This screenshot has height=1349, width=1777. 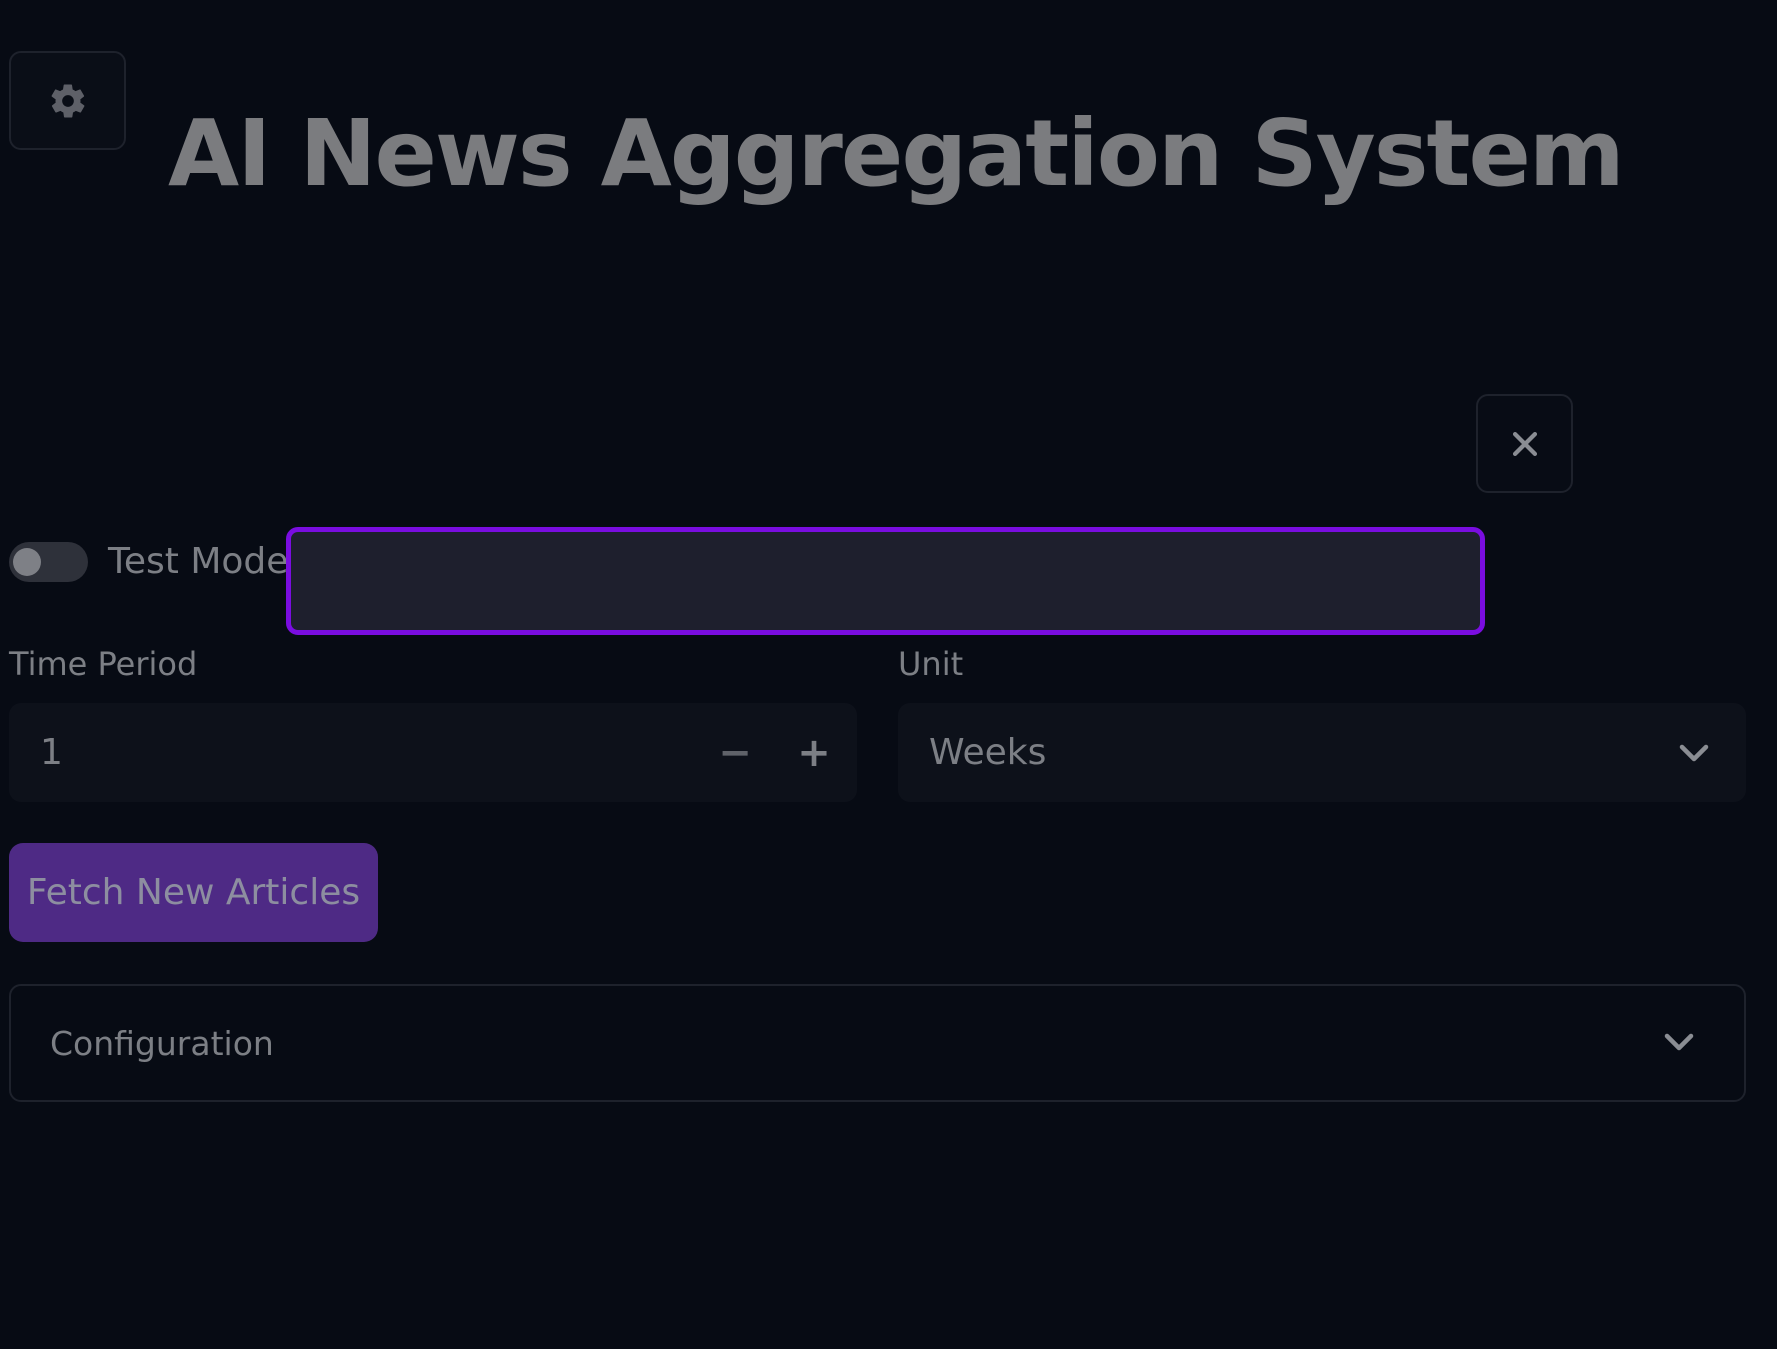 I want to click on close-button, so click(x=1524, y=443).